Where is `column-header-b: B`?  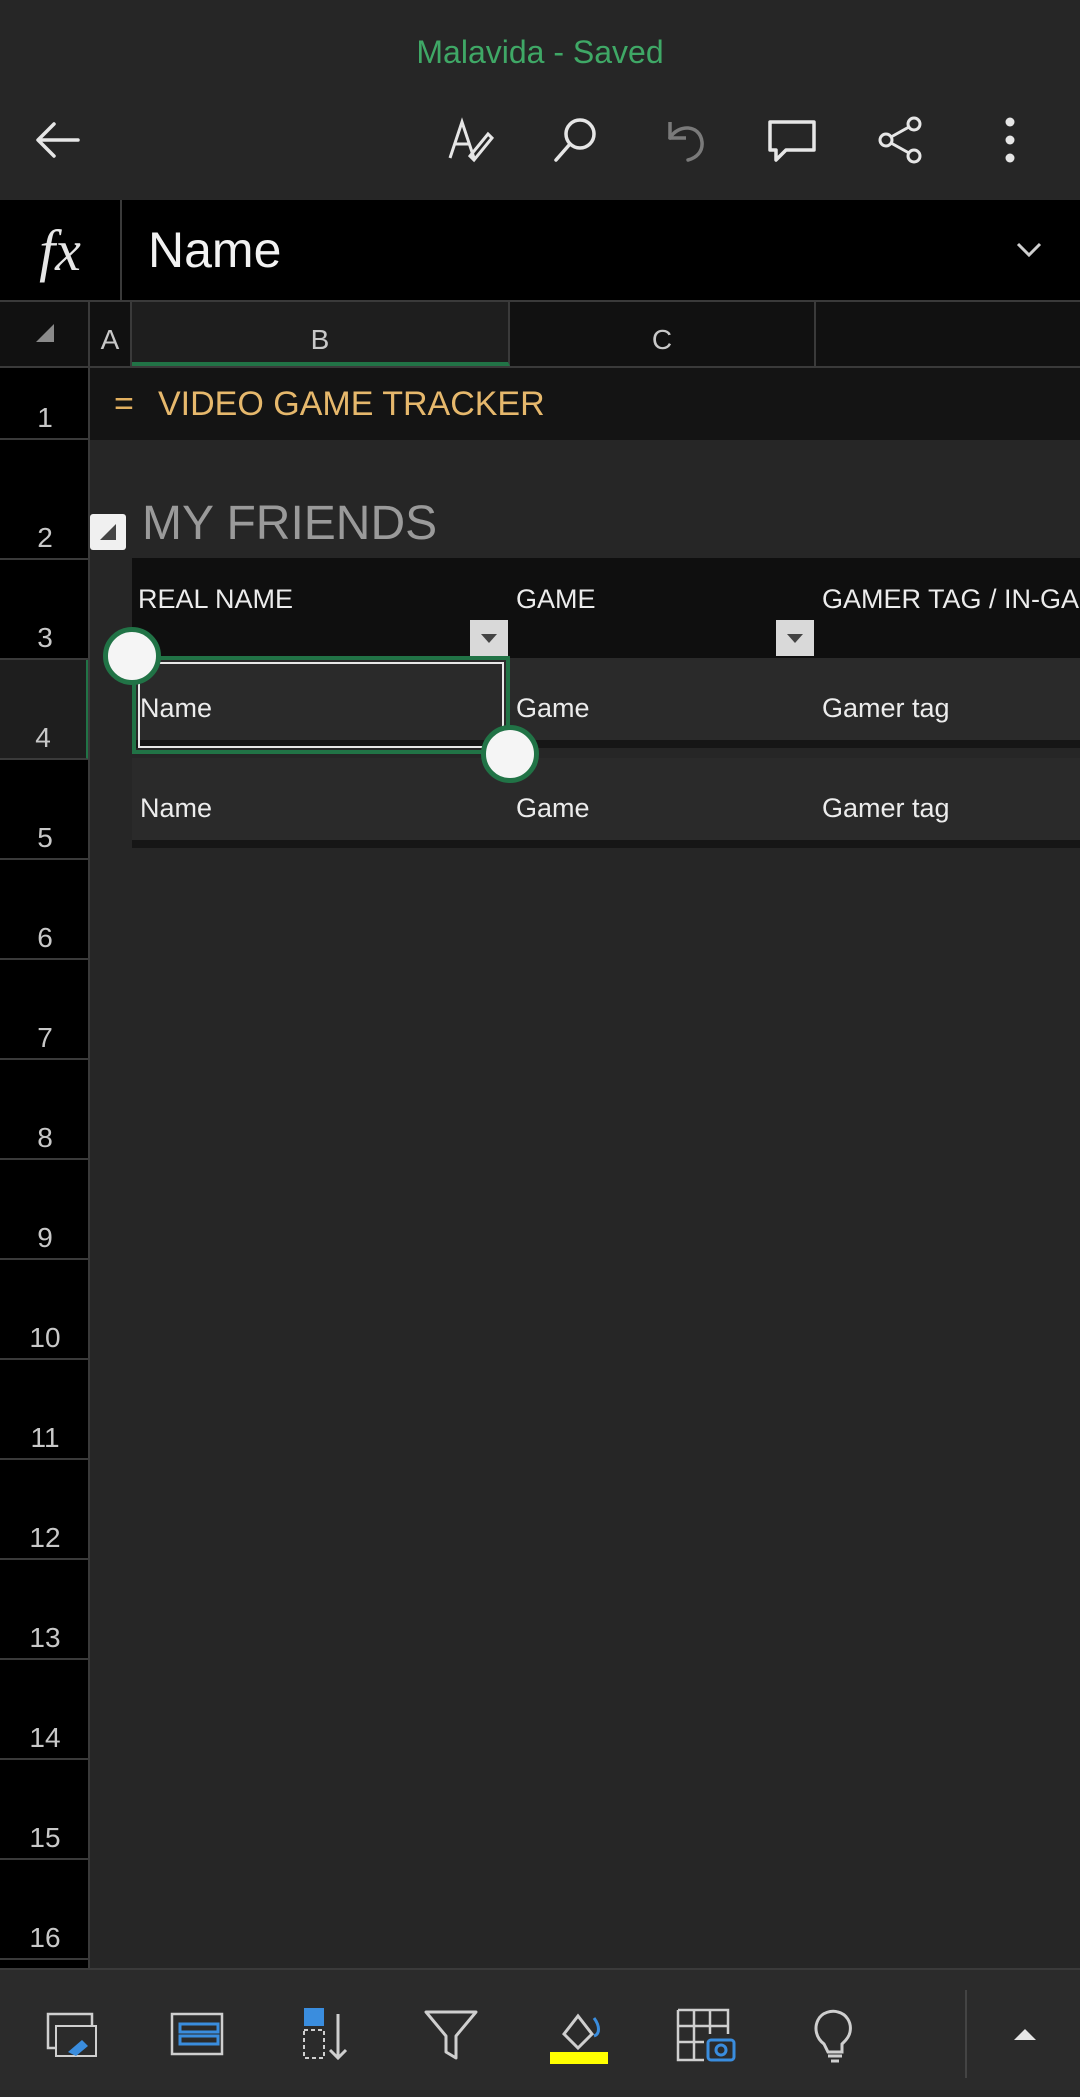 column-header-b: B is located at coordinates (321, 334).